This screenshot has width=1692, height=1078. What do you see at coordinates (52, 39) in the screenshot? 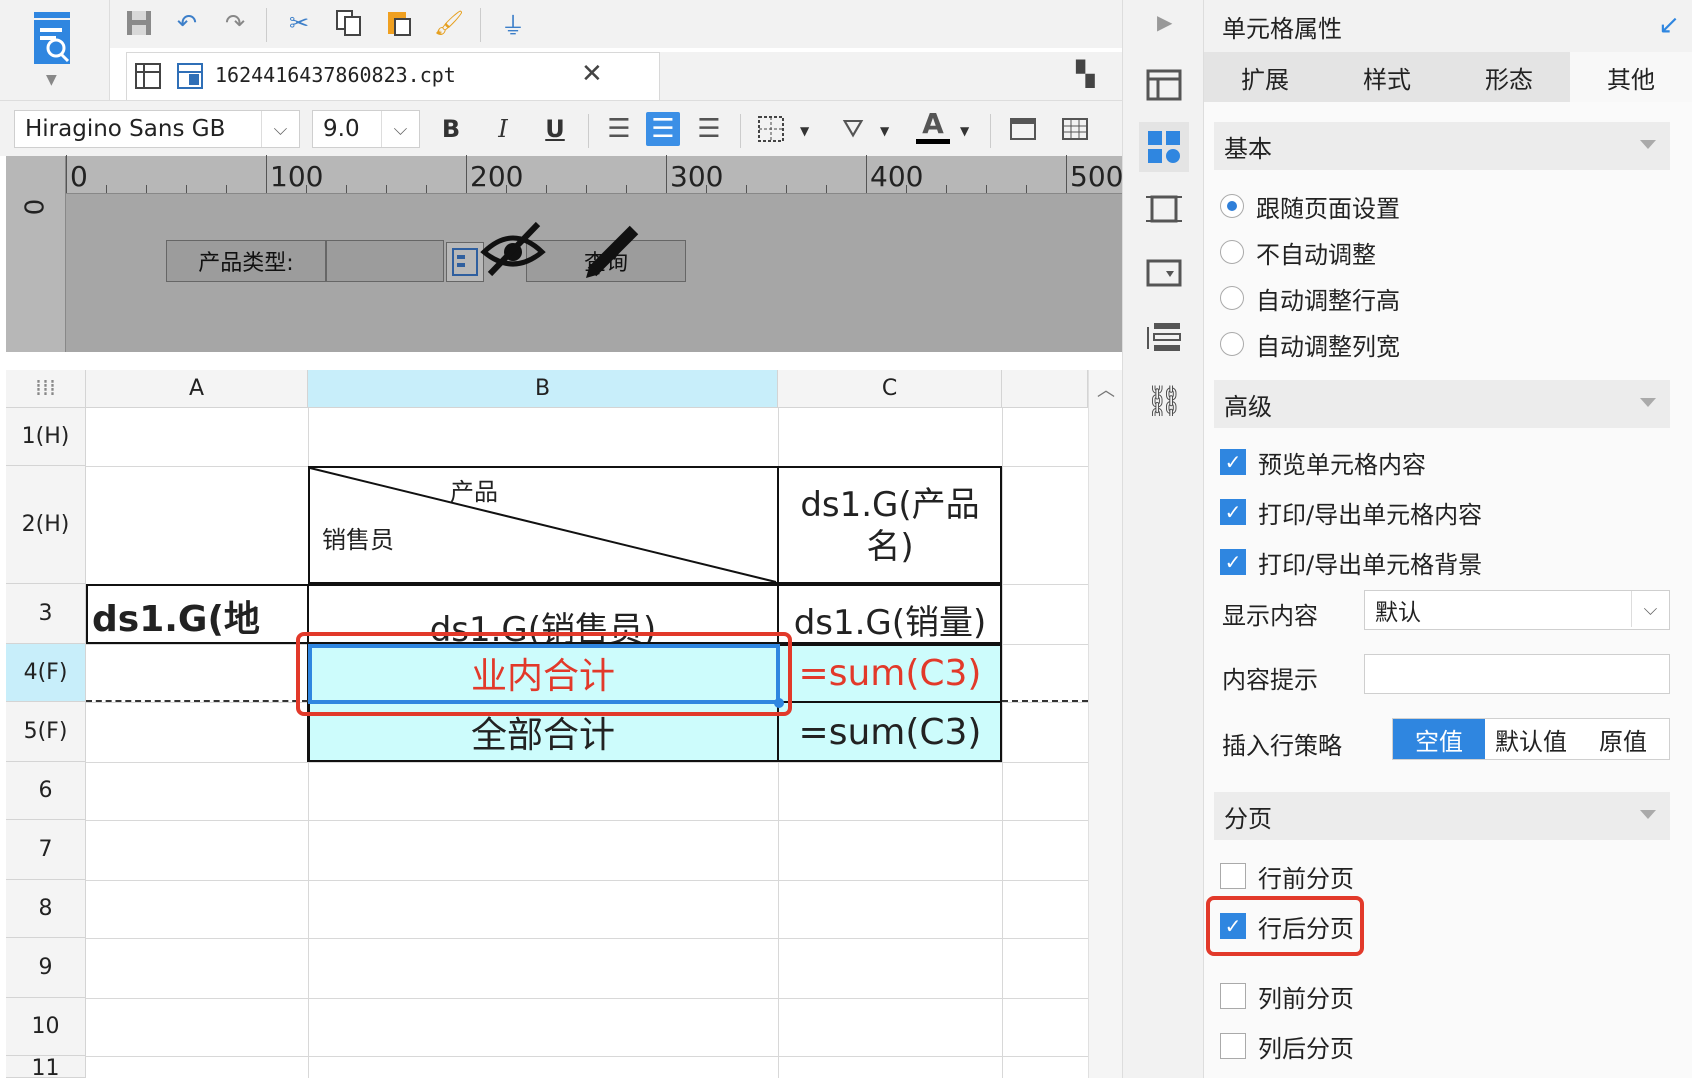
I see `report-preview-icon` at bounding box center [52, 39].